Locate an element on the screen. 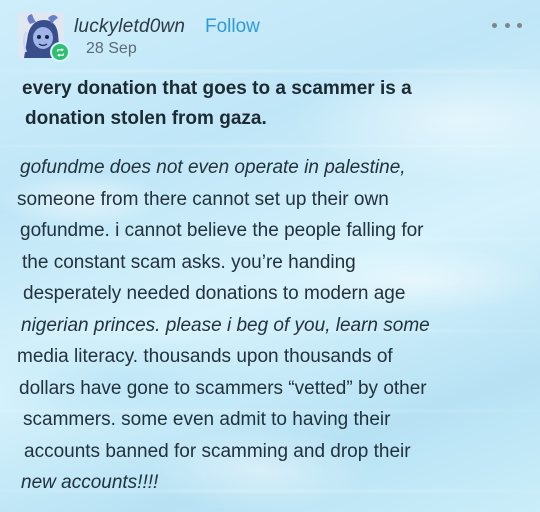  post-header: luckyletd0wn Follow 28 Sep is located at coordinates (270, 37).